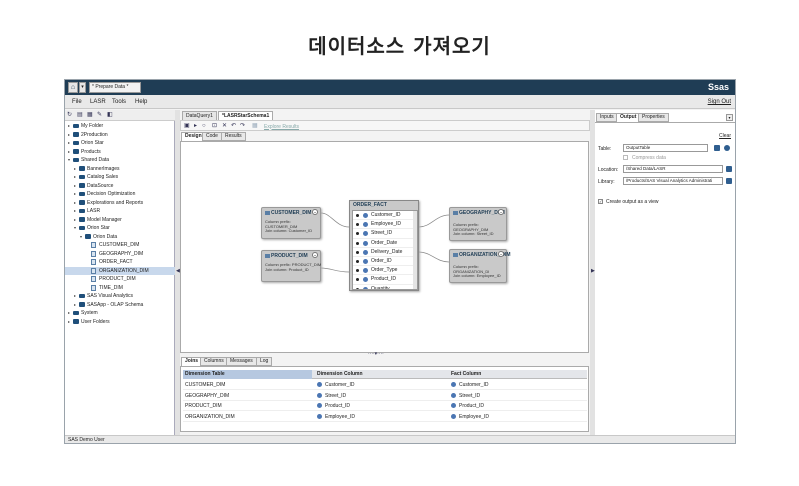  I want to click on header-dimension-table: Dimension Table, so click(247, 374).